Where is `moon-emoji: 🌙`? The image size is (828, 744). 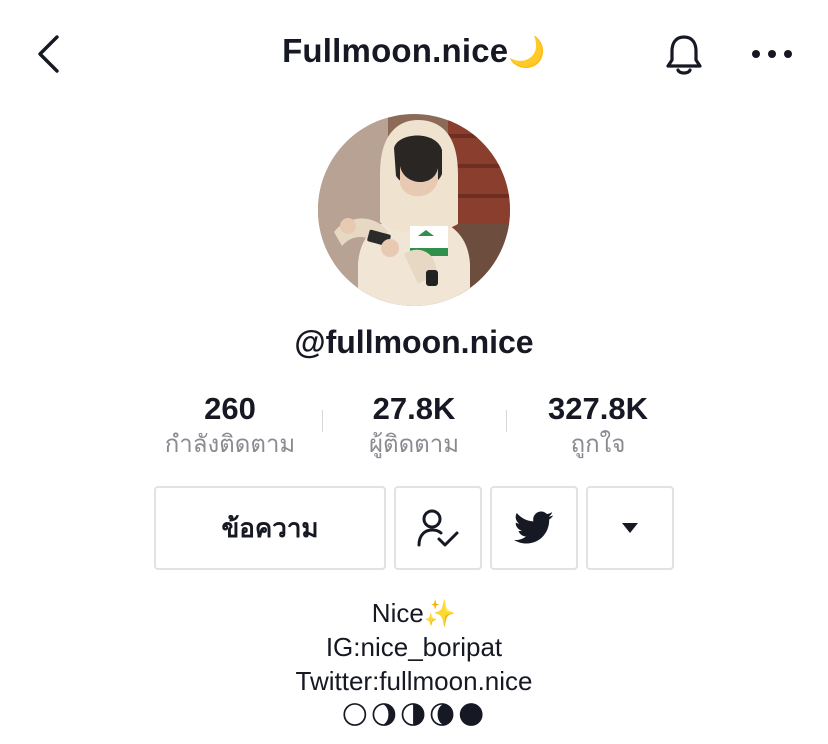
moon-emoji: 🌙 is located at coordinates (527, 52).